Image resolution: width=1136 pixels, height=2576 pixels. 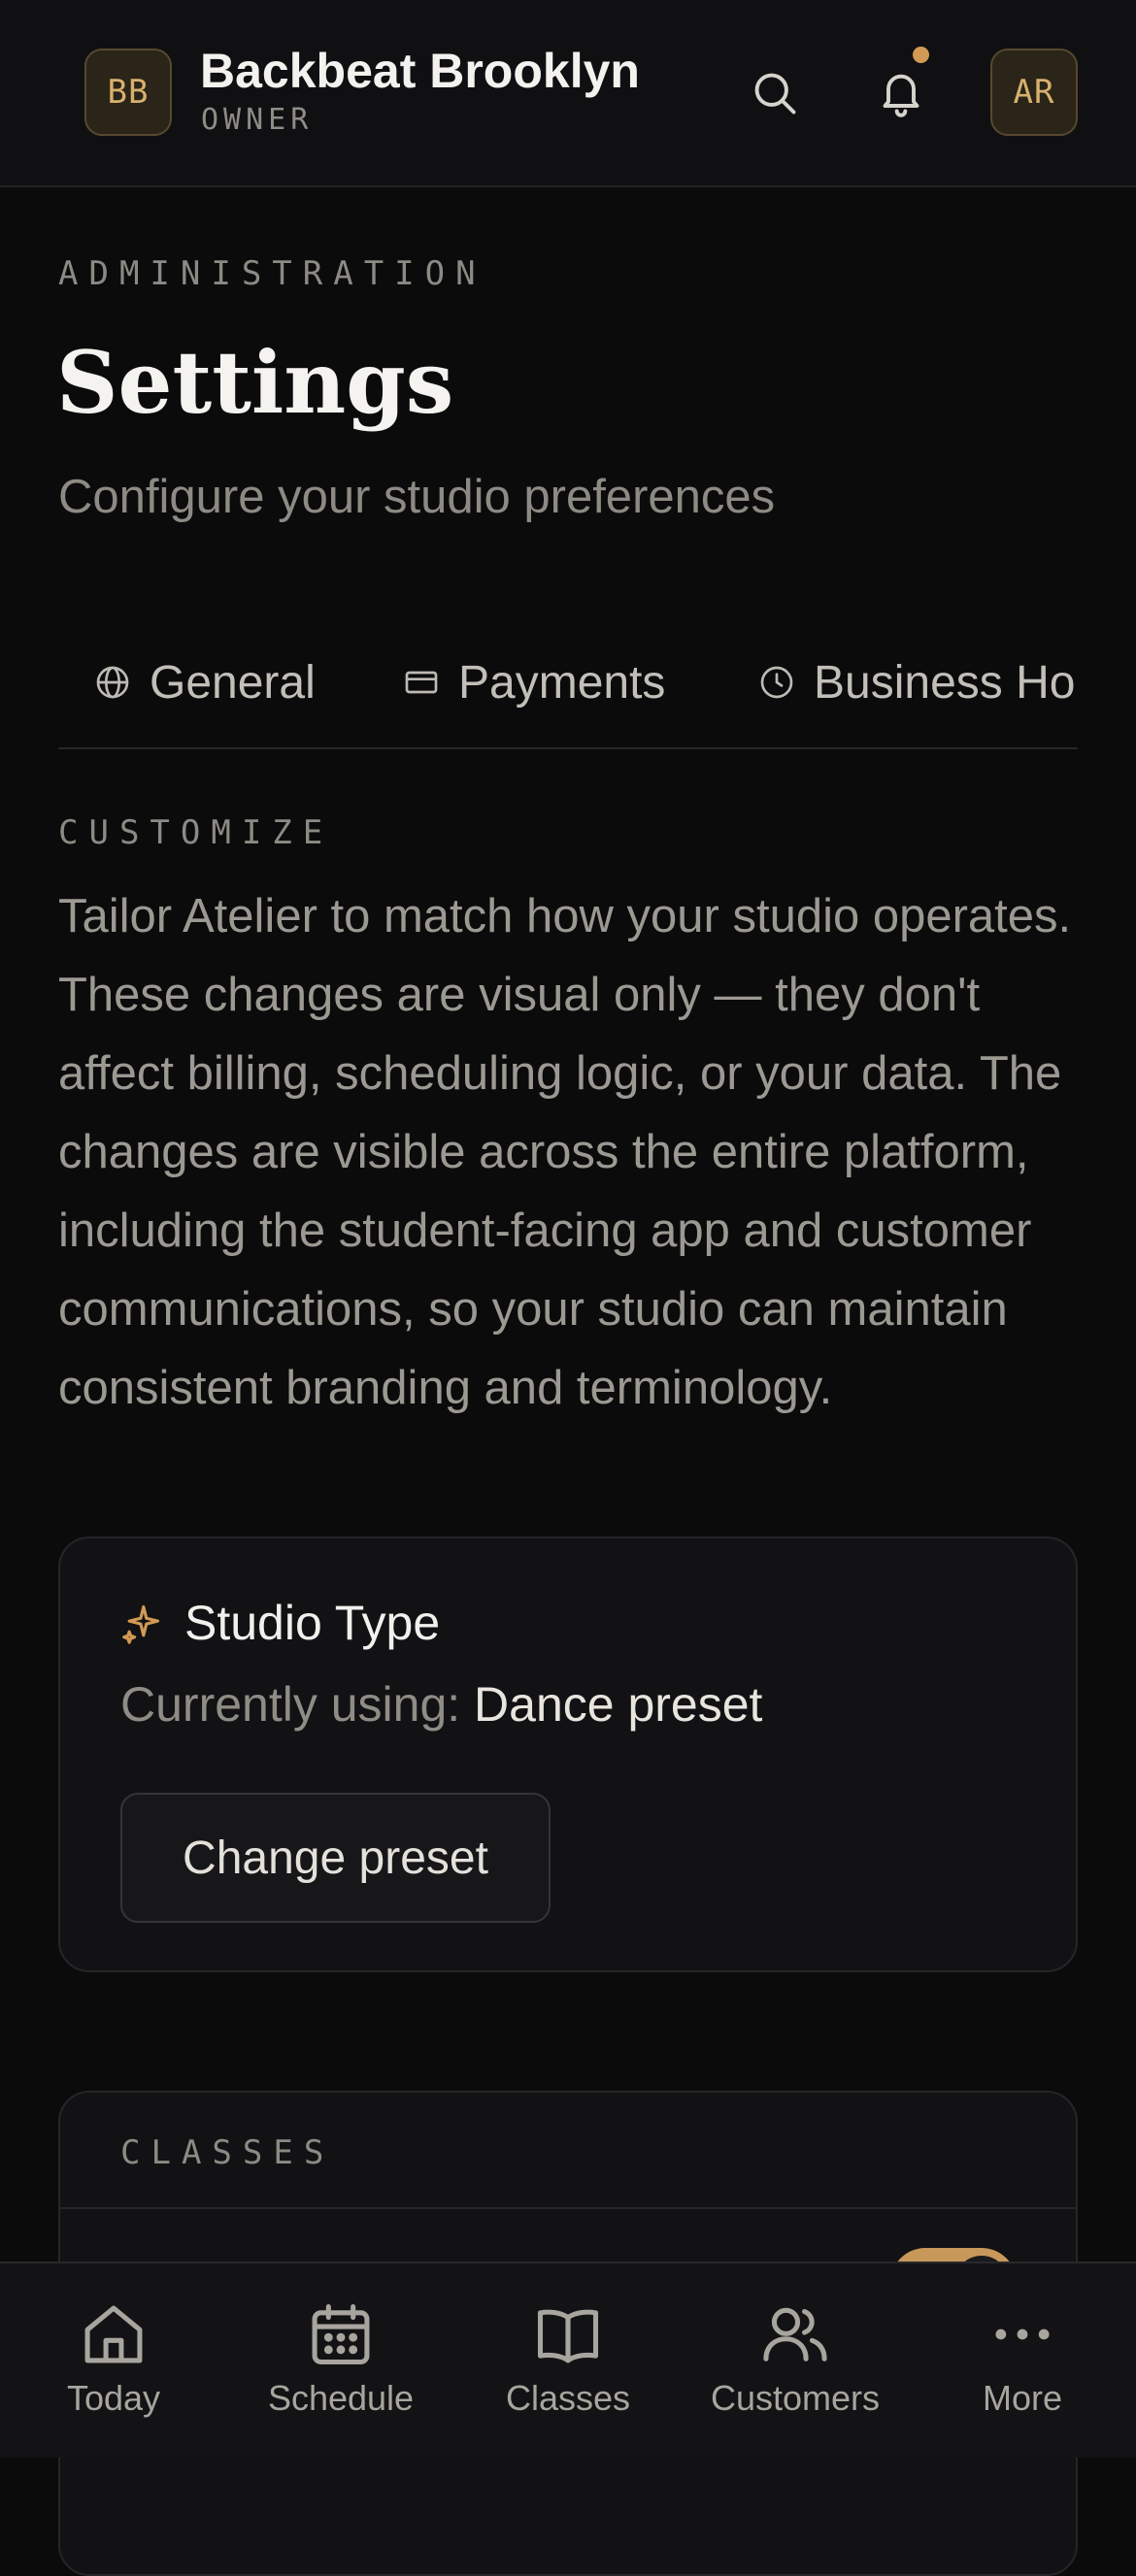 What do you see at coordinates (1022, 2398) in the screenshot?
I see `nav-label: More` at bounding box center [1022, 2398].